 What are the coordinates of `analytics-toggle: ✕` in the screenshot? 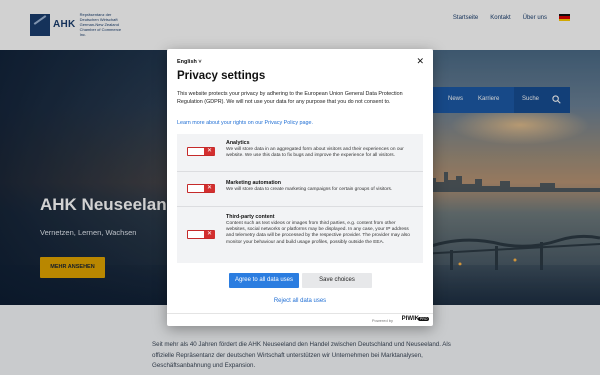 It's located at (201, 151).